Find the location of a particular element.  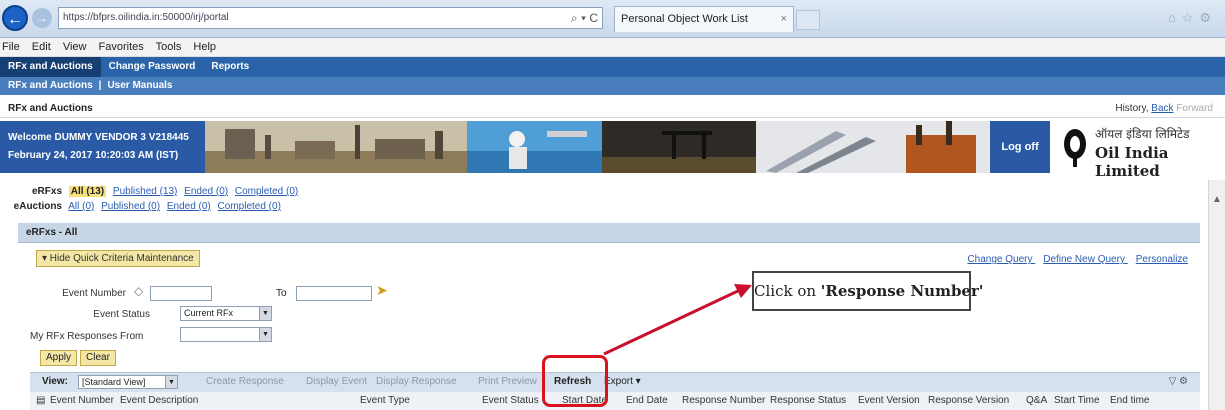

col-response-version: Response Version is located at coordinates (968, 401).